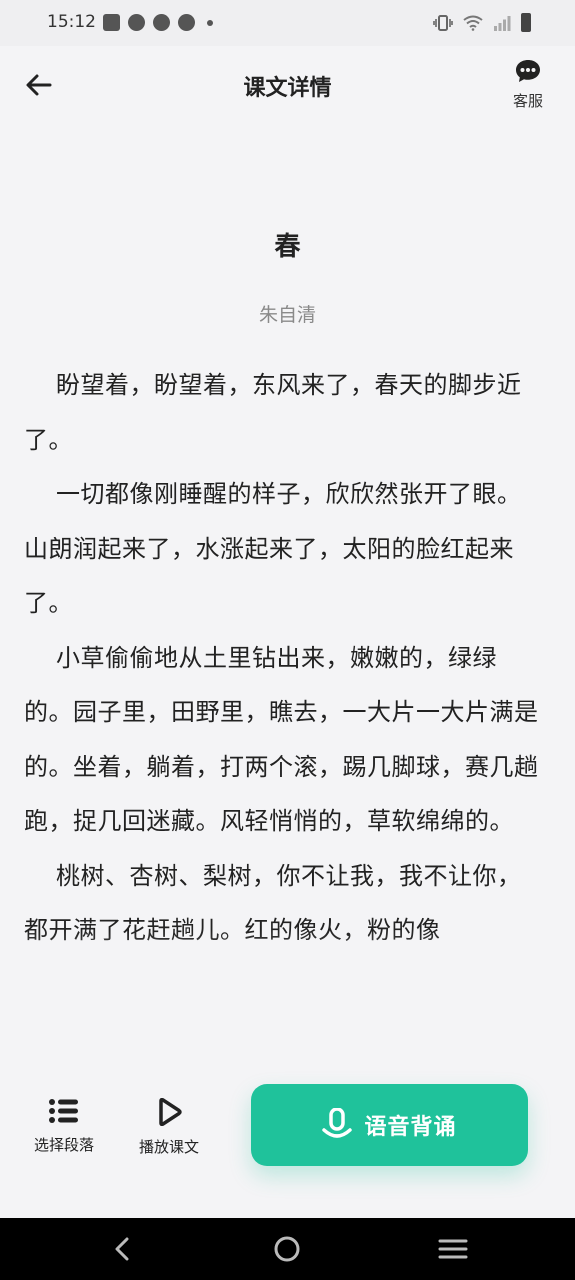 This screenshot has height=1280, width=575. I want to click on microphone-icon, so click(337, 1123).